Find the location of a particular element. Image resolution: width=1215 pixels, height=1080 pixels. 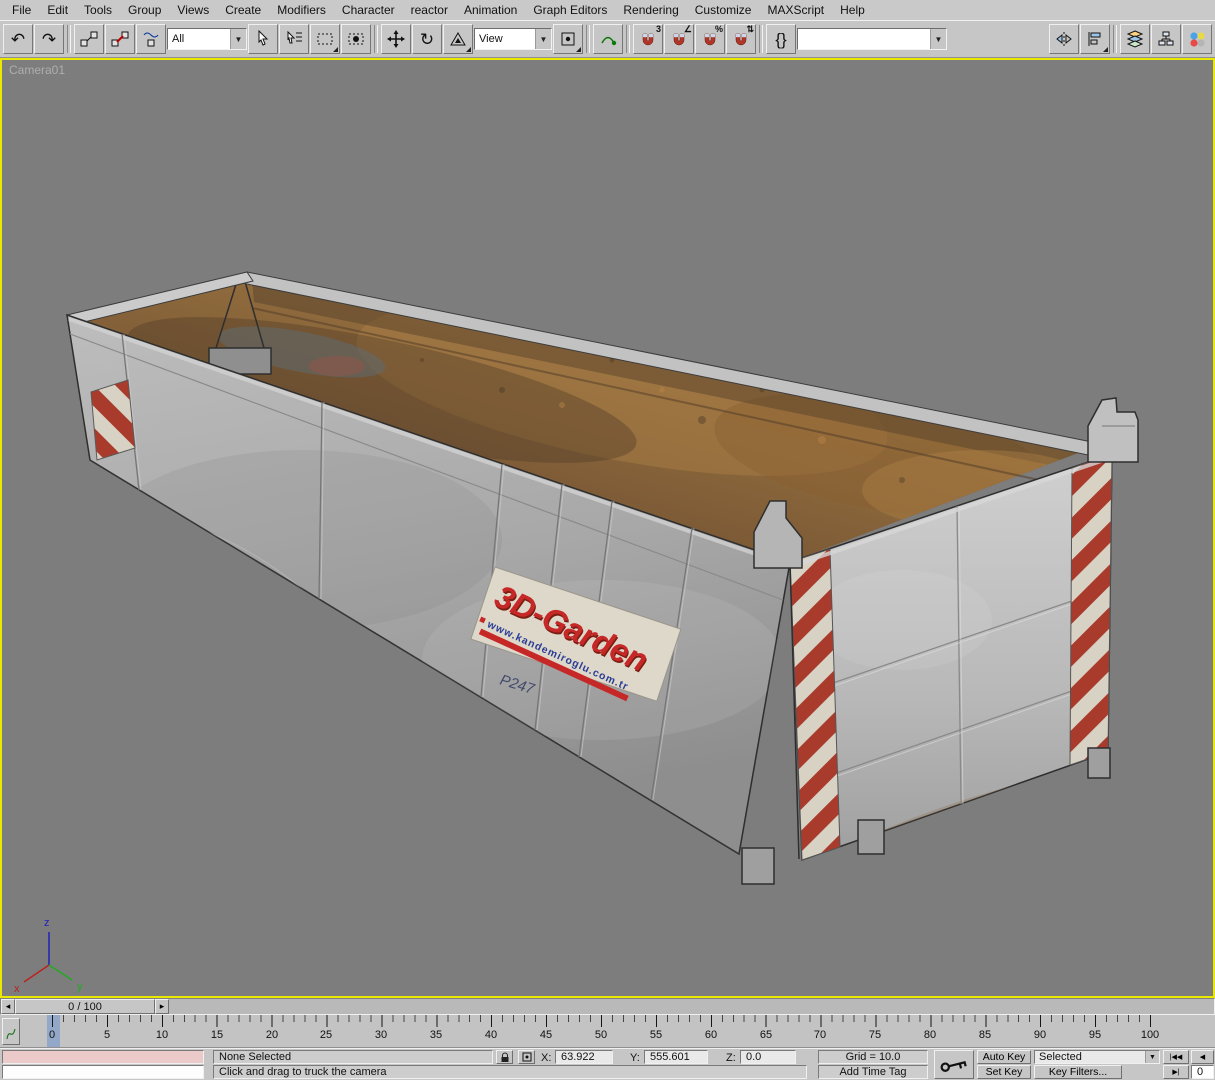

select-by-name-icon is located at coordinates (294, 37).